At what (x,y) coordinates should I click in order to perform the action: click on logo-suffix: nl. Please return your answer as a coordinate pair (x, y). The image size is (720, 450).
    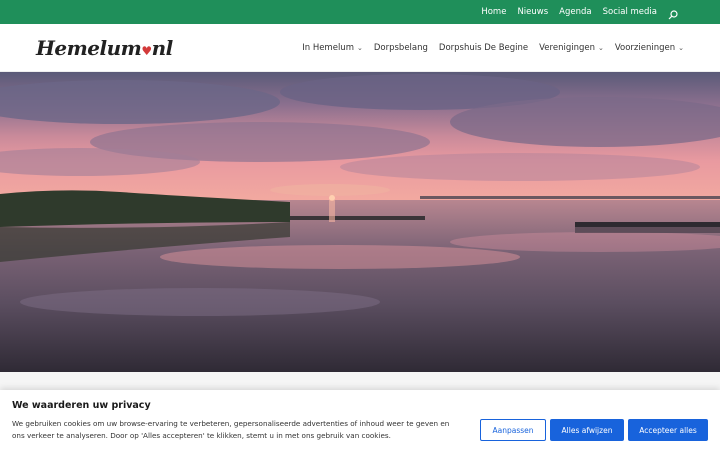
    Looking at the image, I should click on (162, 48).